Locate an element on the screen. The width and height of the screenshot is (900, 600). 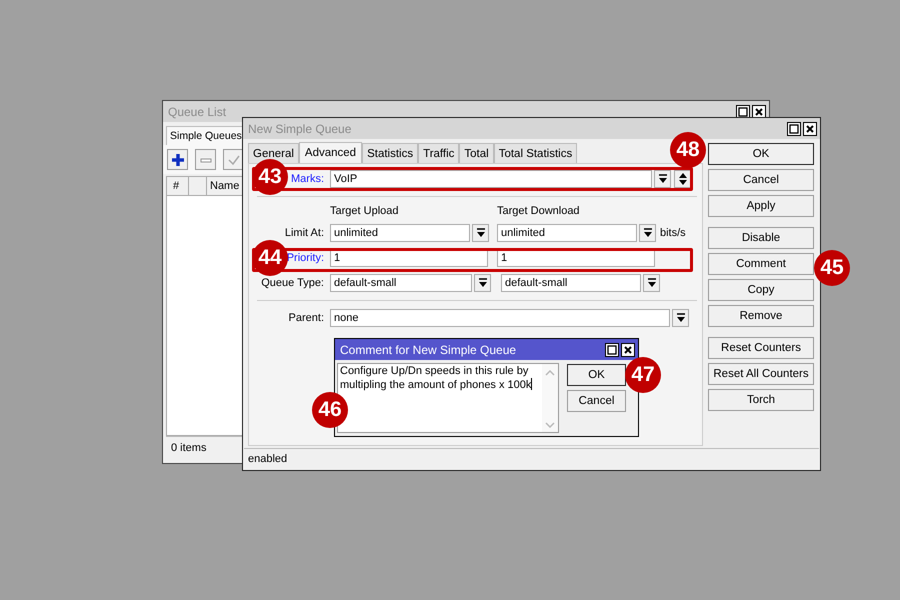
dialog-button: Comment is located at coordinates (761, 264).